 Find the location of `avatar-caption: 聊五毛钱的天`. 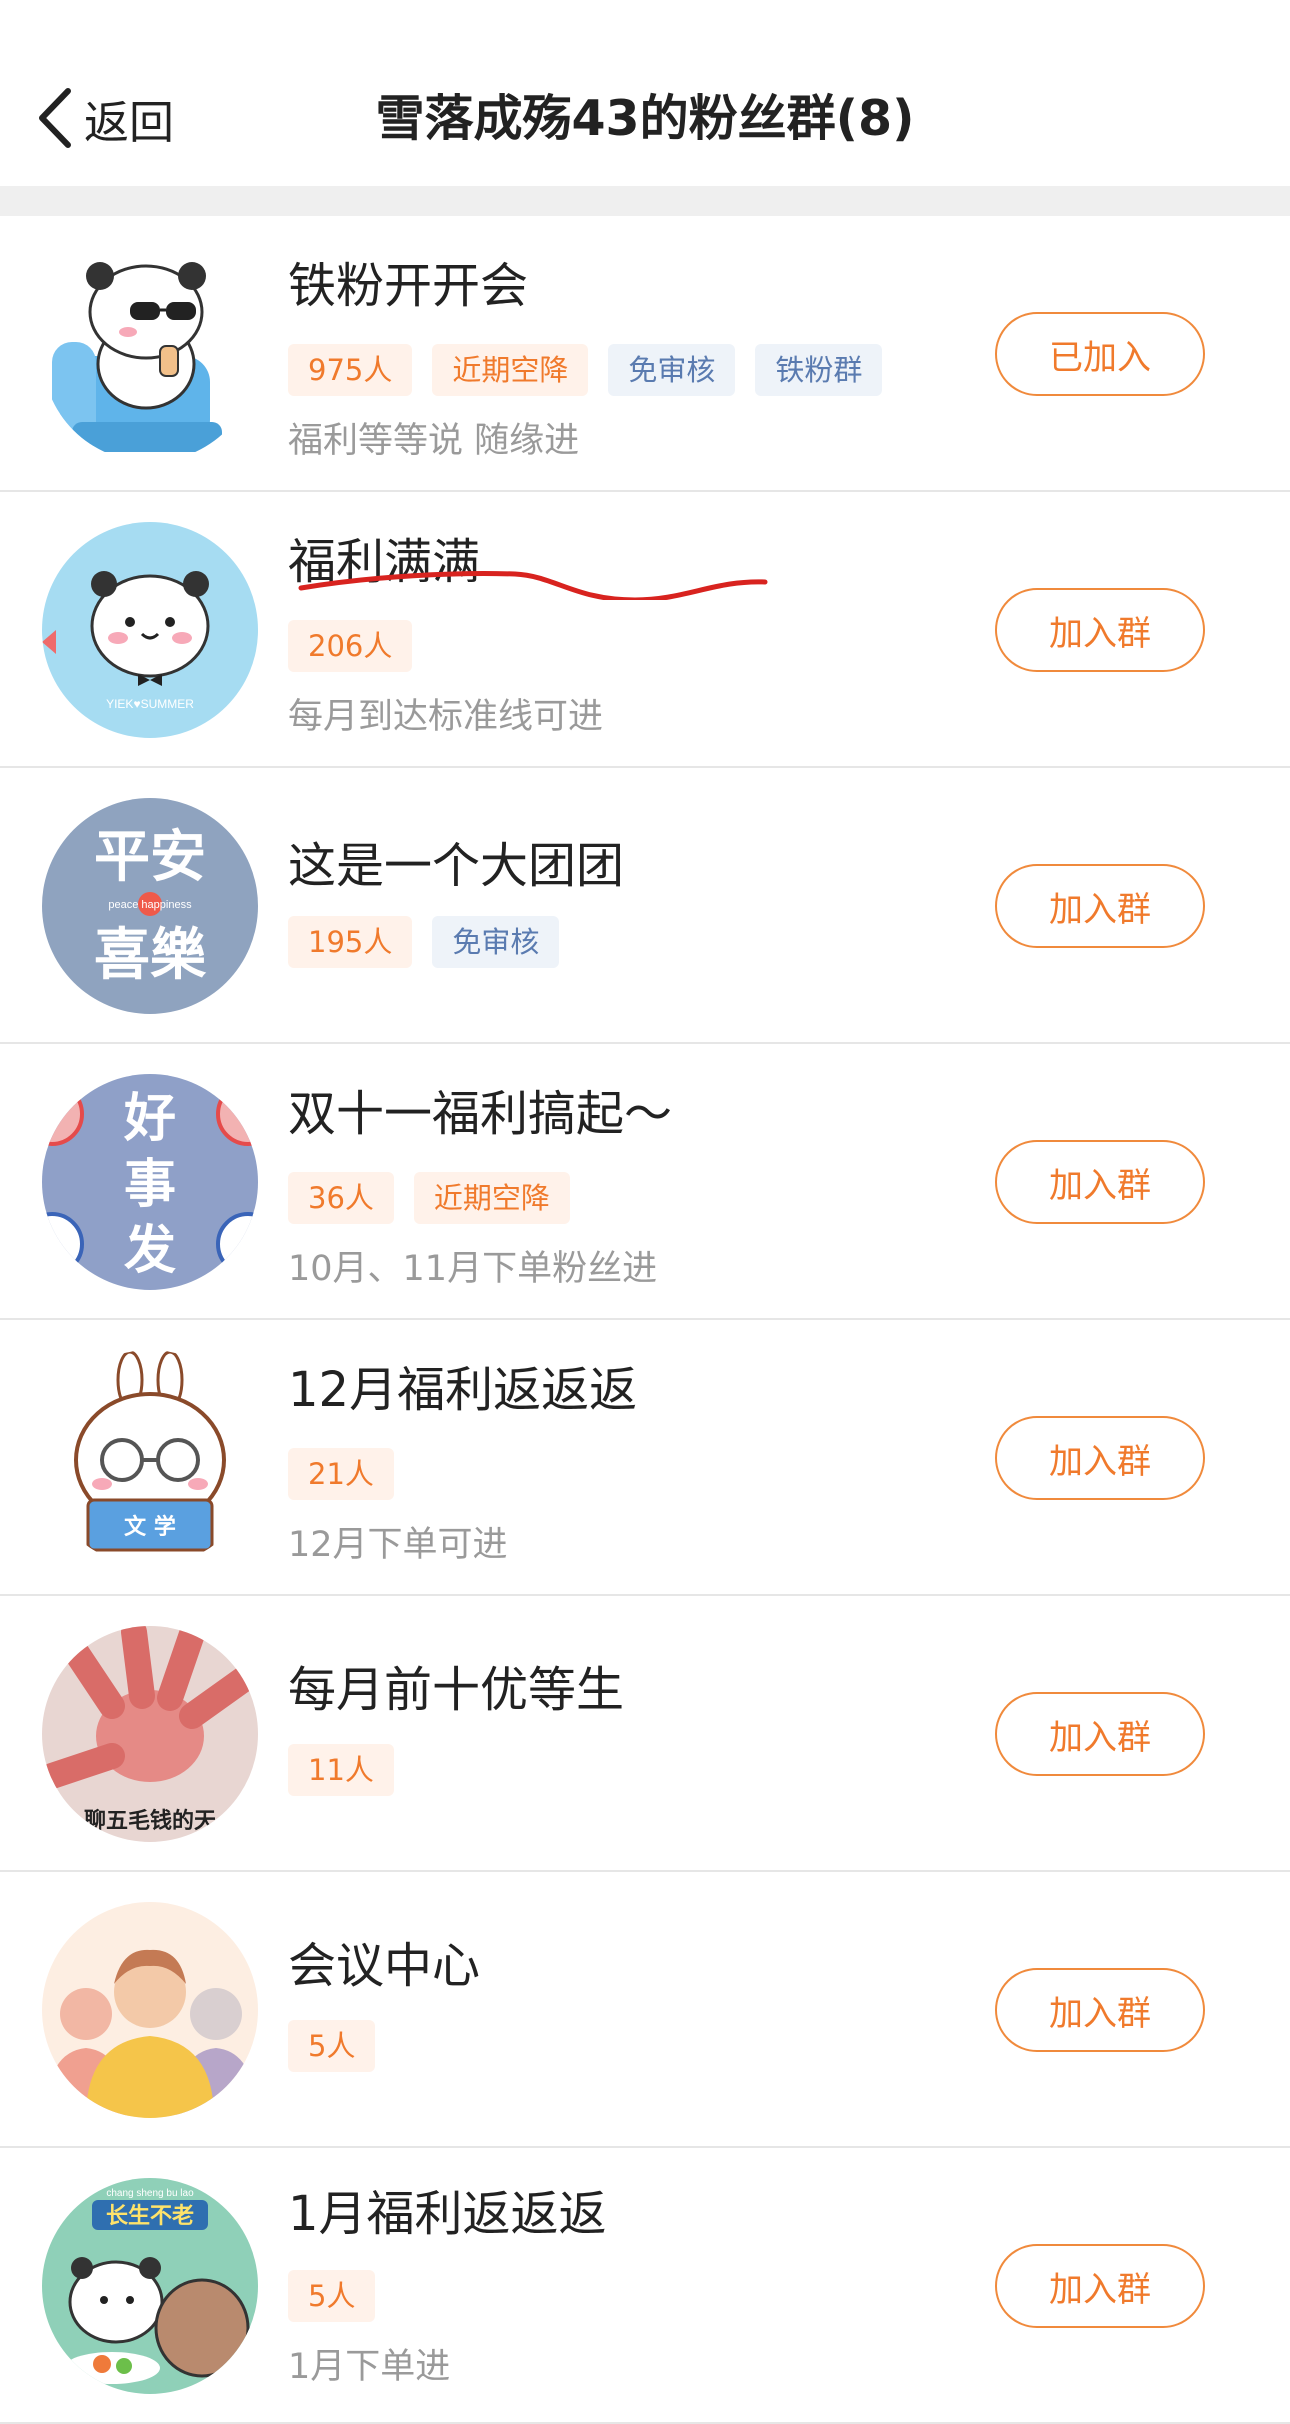

avatar-caption: 聊五毛钱的天 is located at coordinates (150, 1821).